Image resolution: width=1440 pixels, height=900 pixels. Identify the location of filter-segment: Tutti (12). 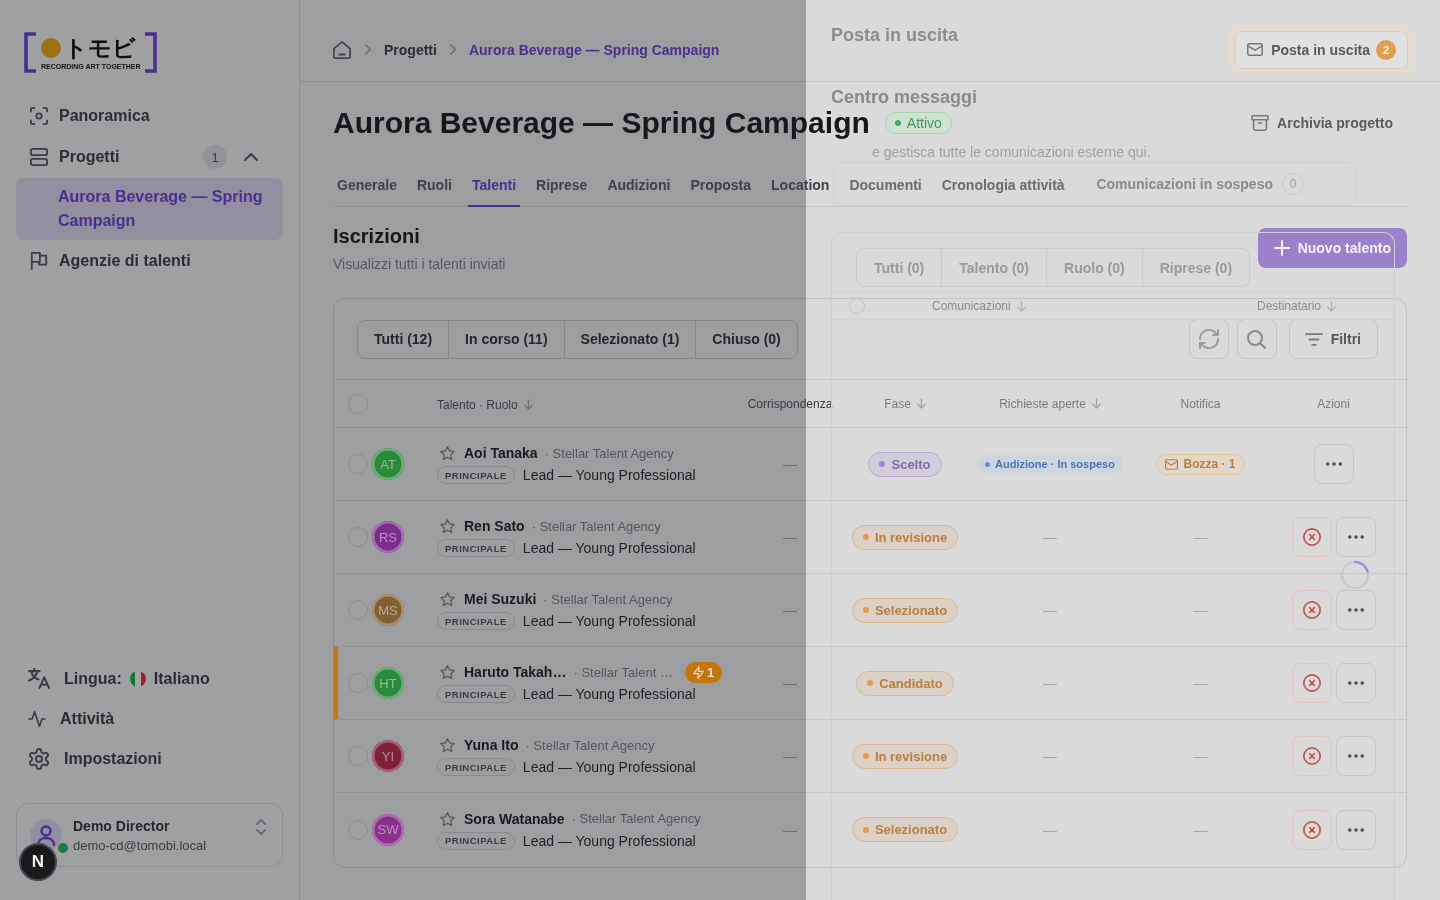
(403, 339).